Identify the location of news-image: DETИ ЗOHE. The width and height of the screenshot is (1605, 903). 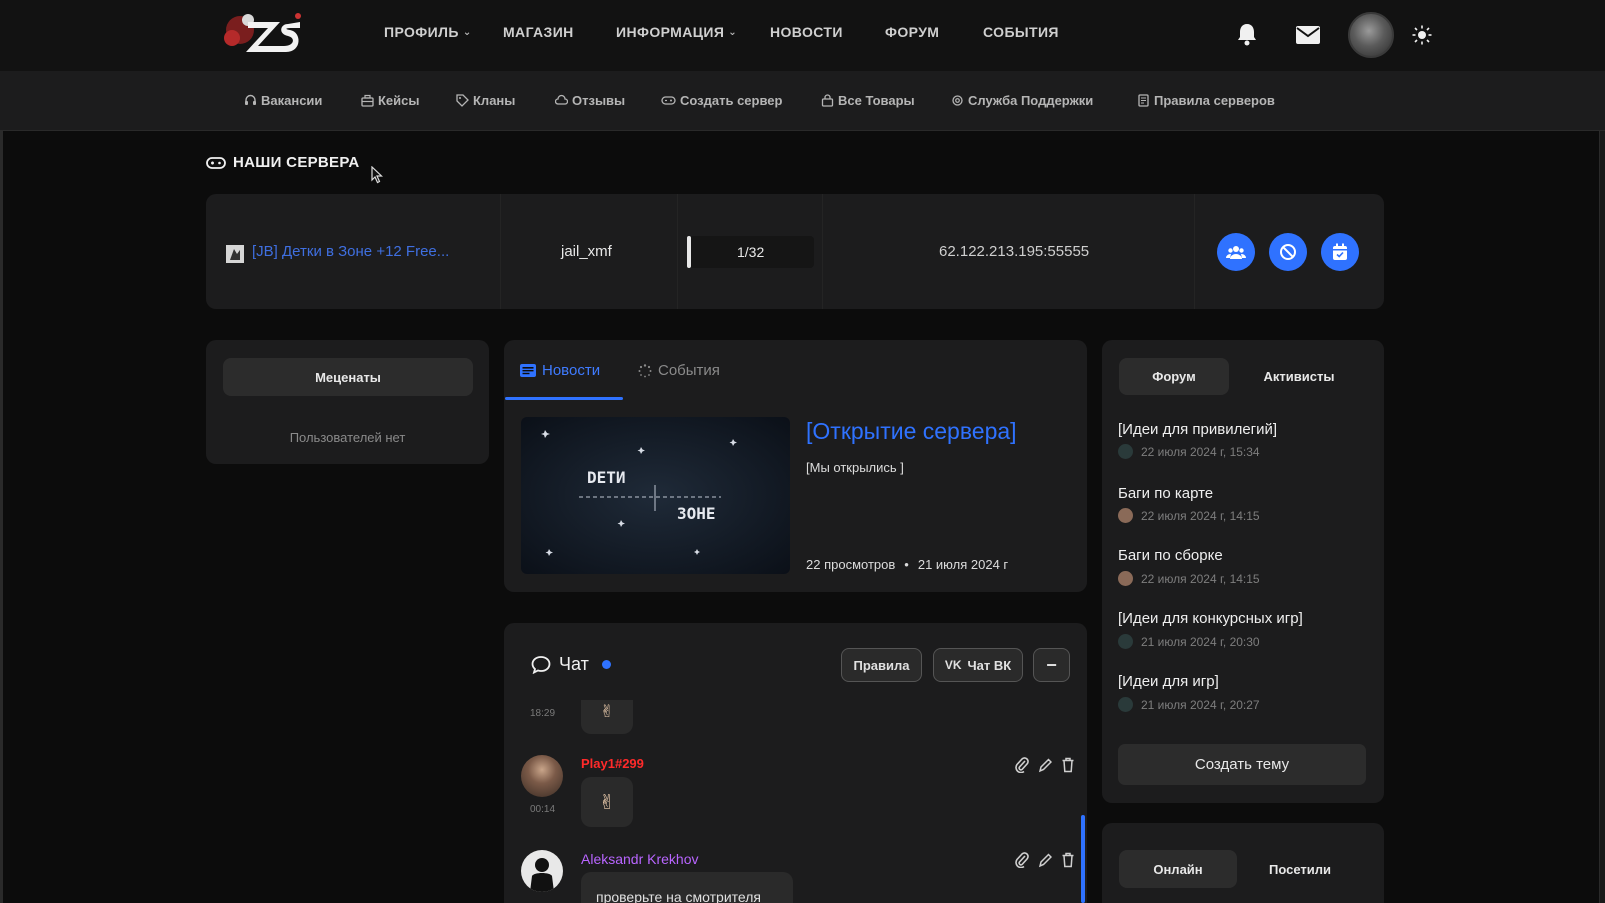
(655, 495).